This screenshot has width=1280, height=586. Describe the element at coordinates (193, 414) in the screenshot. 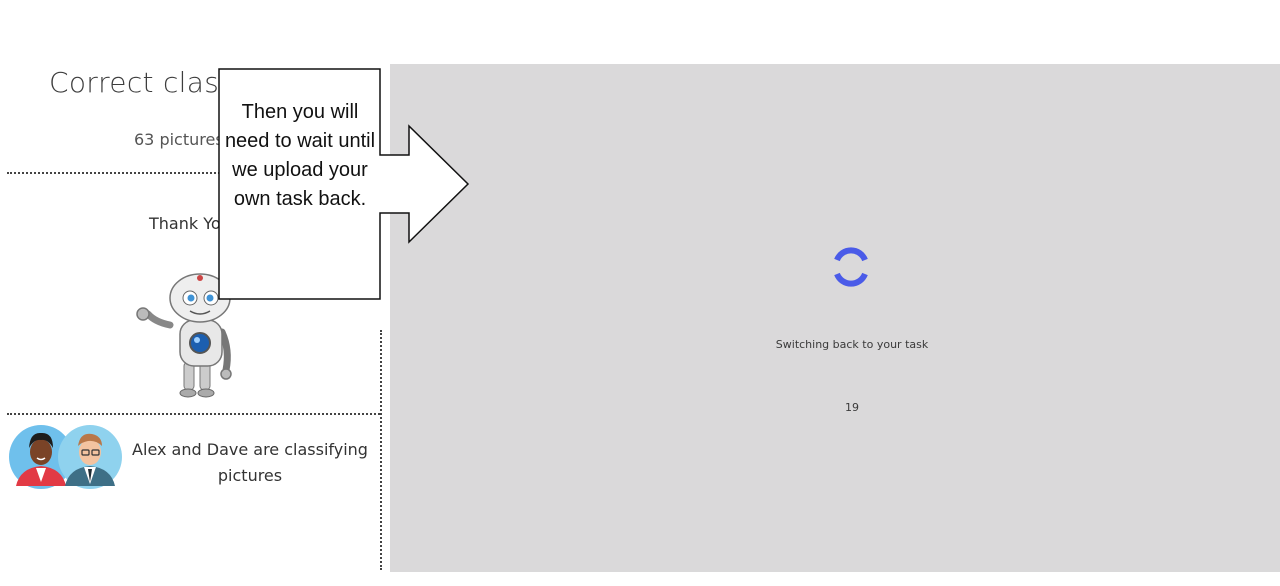

I see `divider` at that location.